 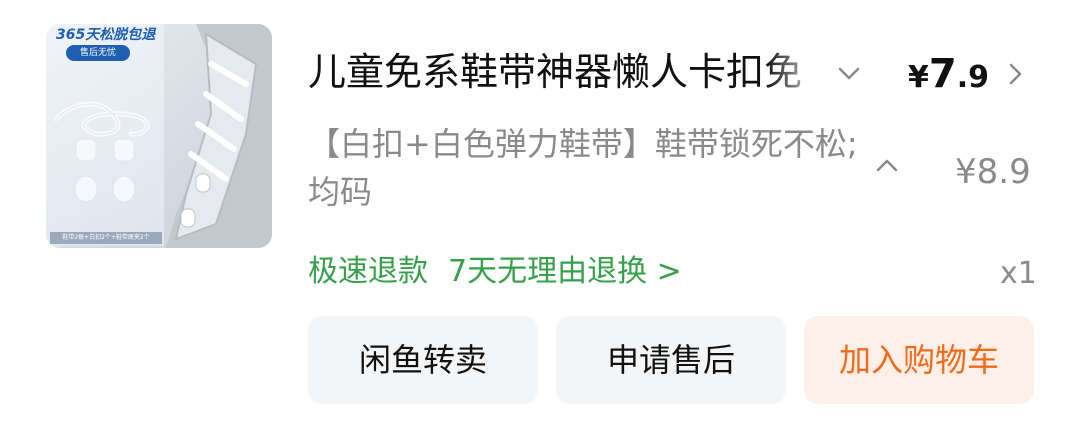 What do you see at coordinates (568, 72) in the screenshot?
I see `product-title: 儿童免系鞋带神器懒人卡扣免` at bounding box center [568, 72].